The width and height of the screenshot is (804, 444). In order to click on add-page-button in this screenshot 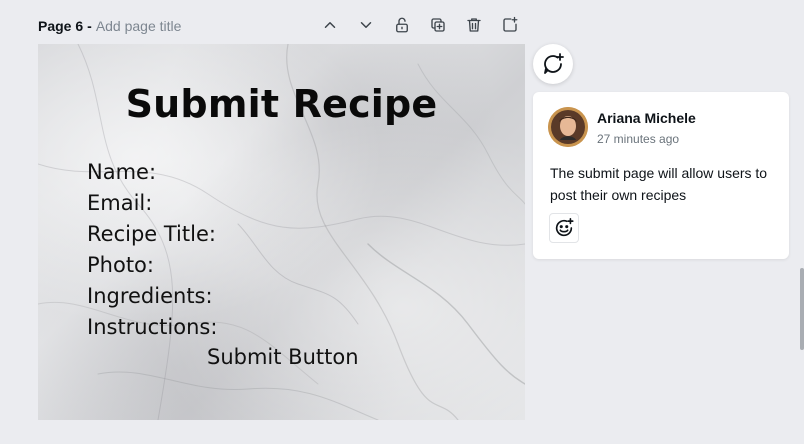, I will do `click(510, 25)`.